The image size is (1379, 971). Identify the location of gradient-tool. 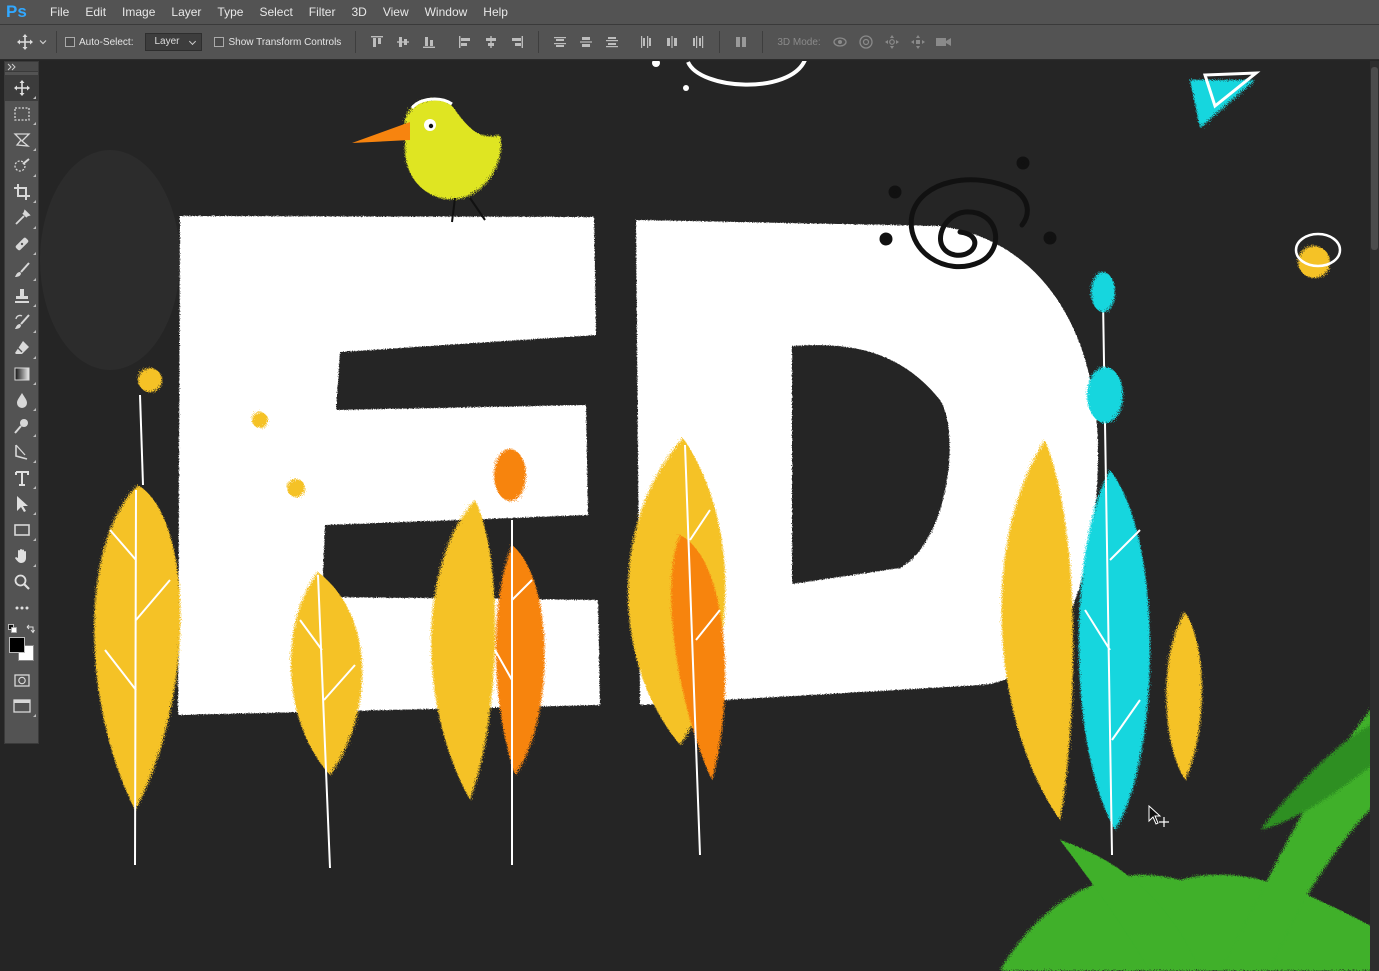
(21, 374).